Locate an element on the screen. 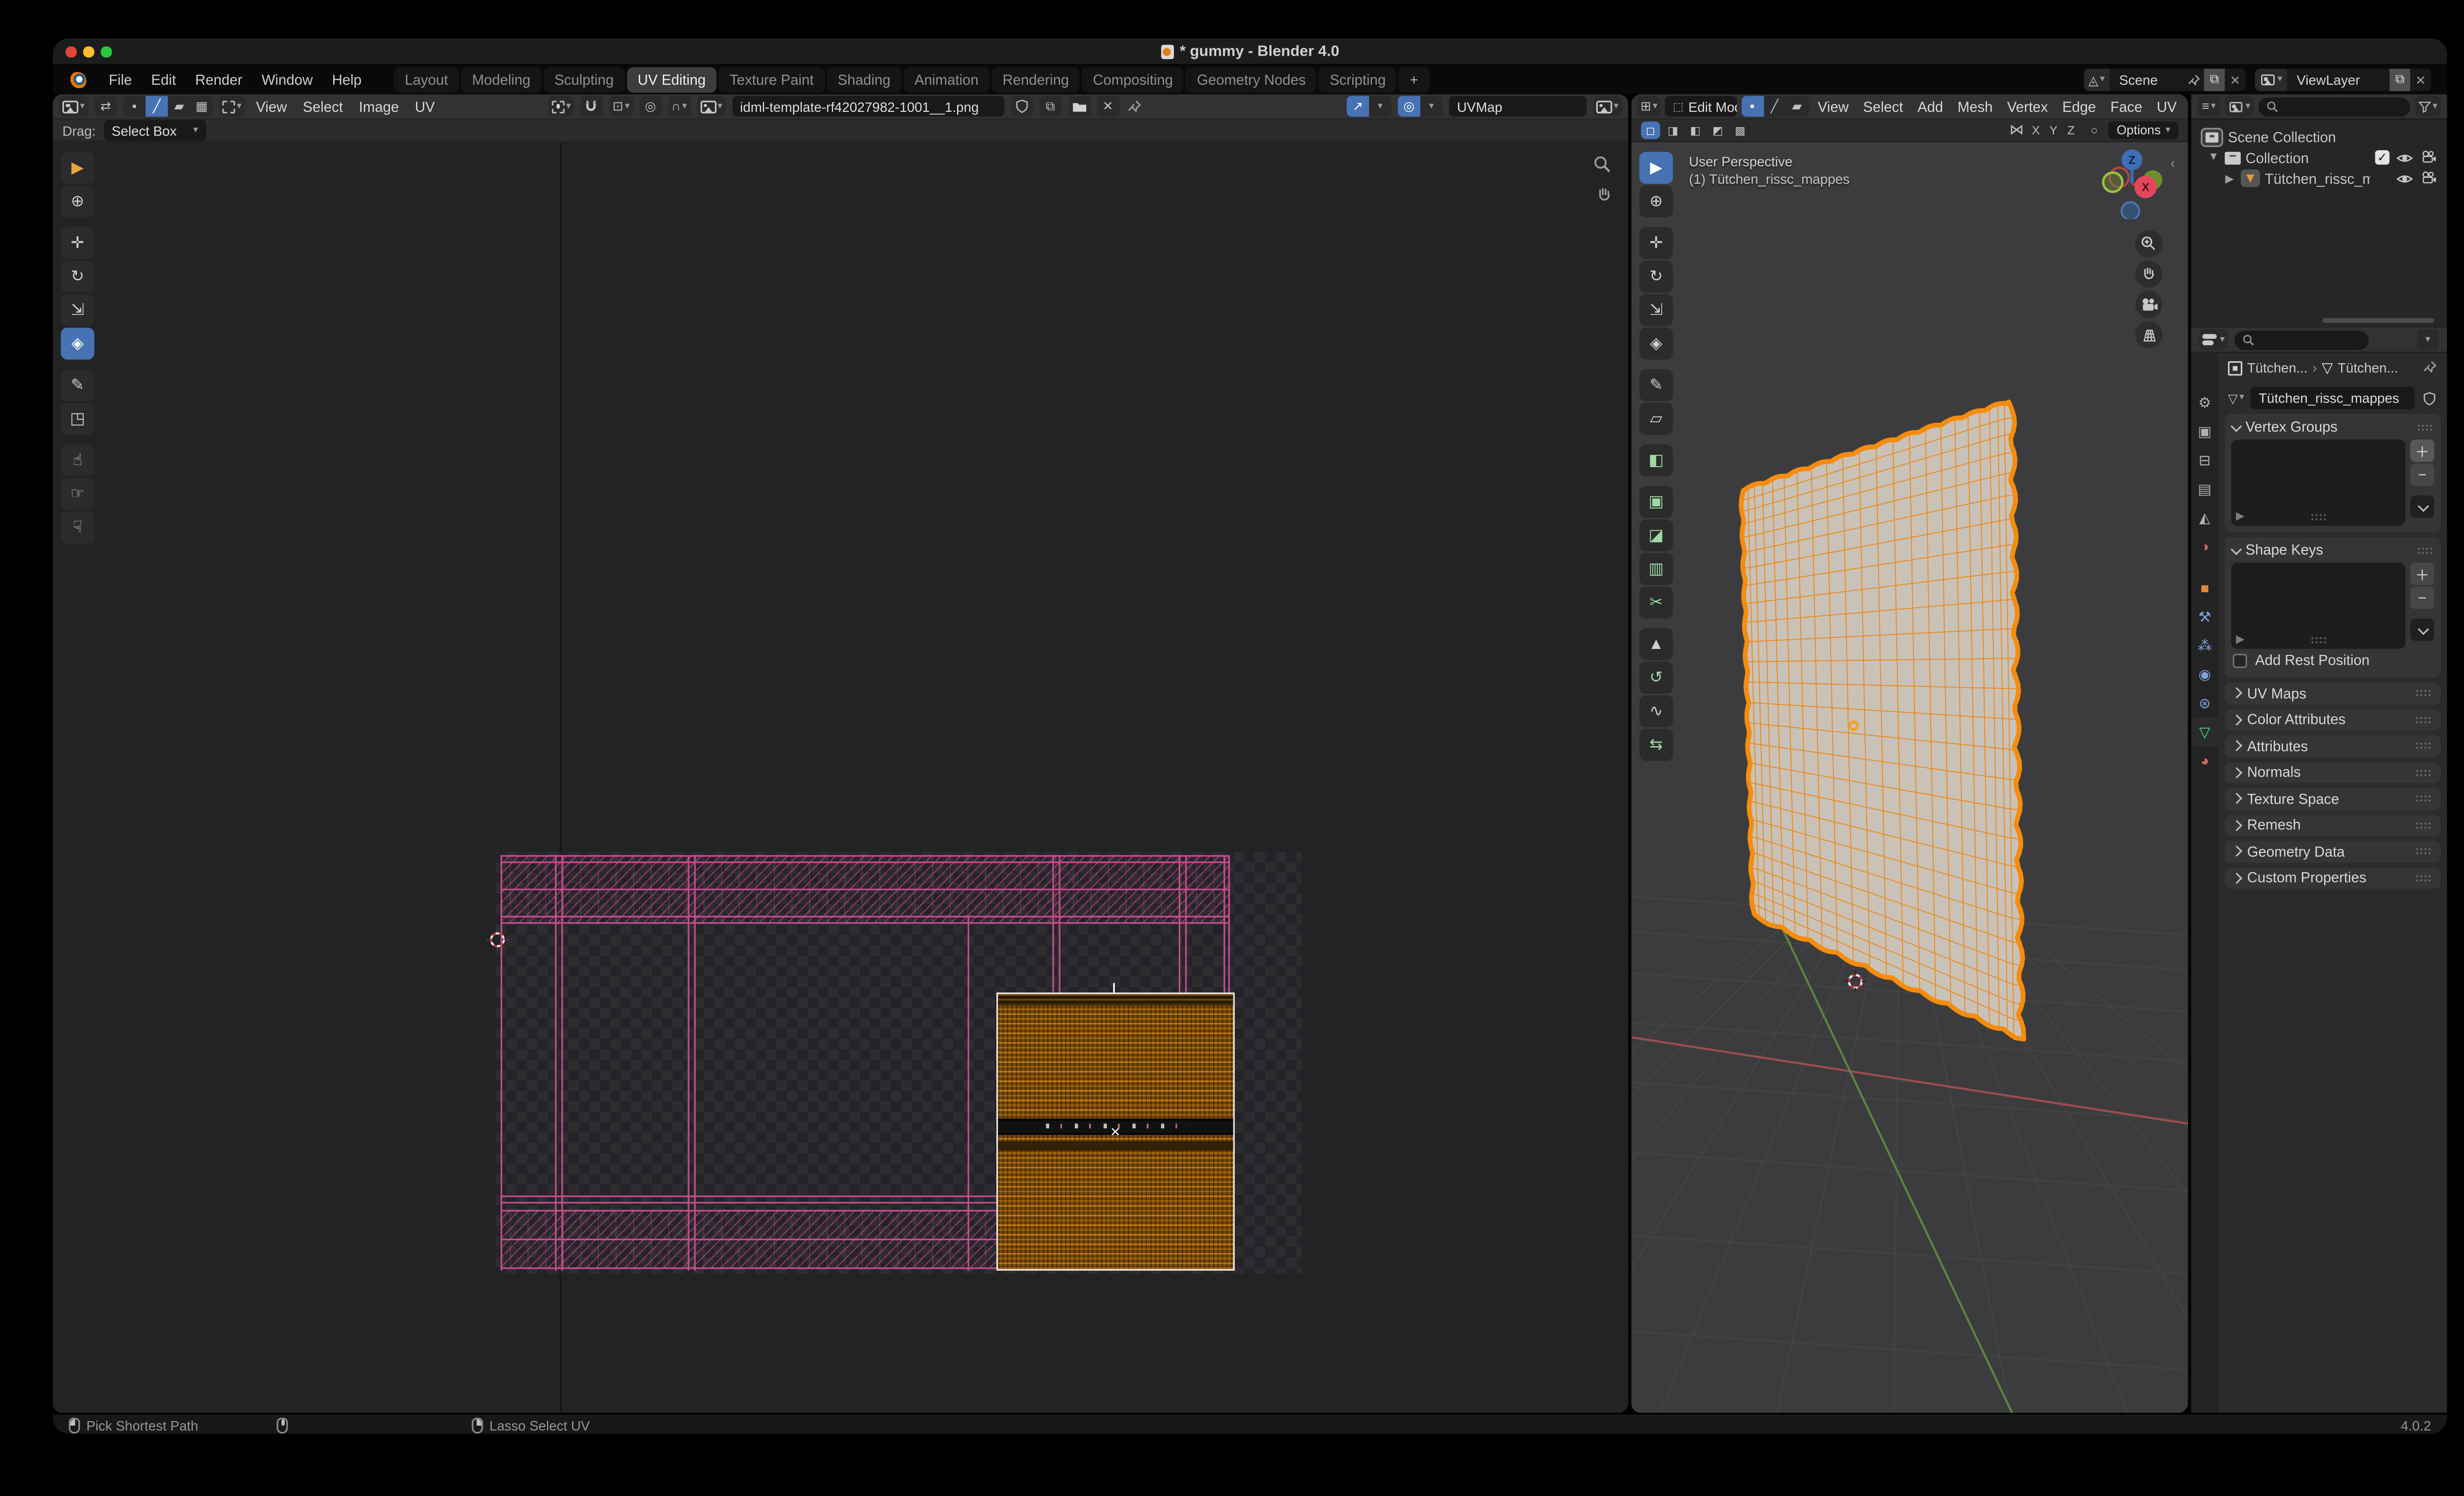 This screenshot has width=2464, height=1496. outliner-scrollbar is located at coordinates (2378, 320).